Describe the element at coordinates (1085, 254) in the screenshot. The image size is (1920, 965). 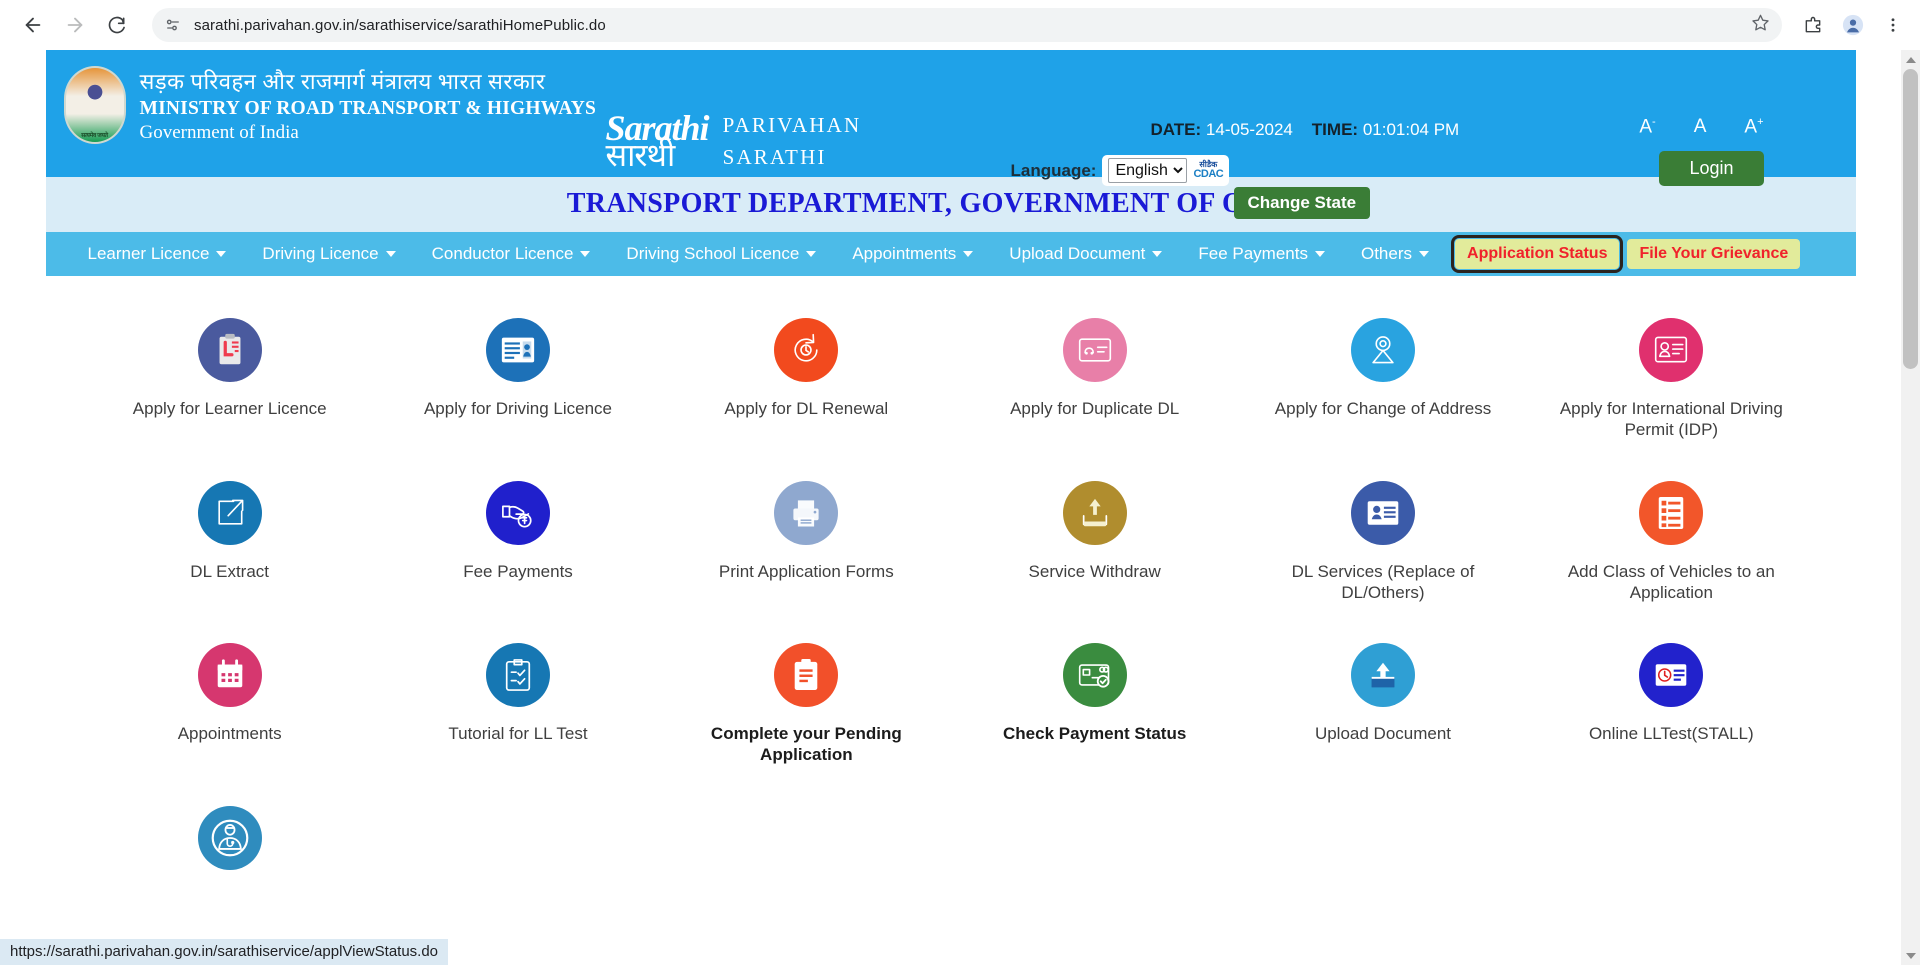
I see `nav-item-upload-document: Upload Document` at that location.